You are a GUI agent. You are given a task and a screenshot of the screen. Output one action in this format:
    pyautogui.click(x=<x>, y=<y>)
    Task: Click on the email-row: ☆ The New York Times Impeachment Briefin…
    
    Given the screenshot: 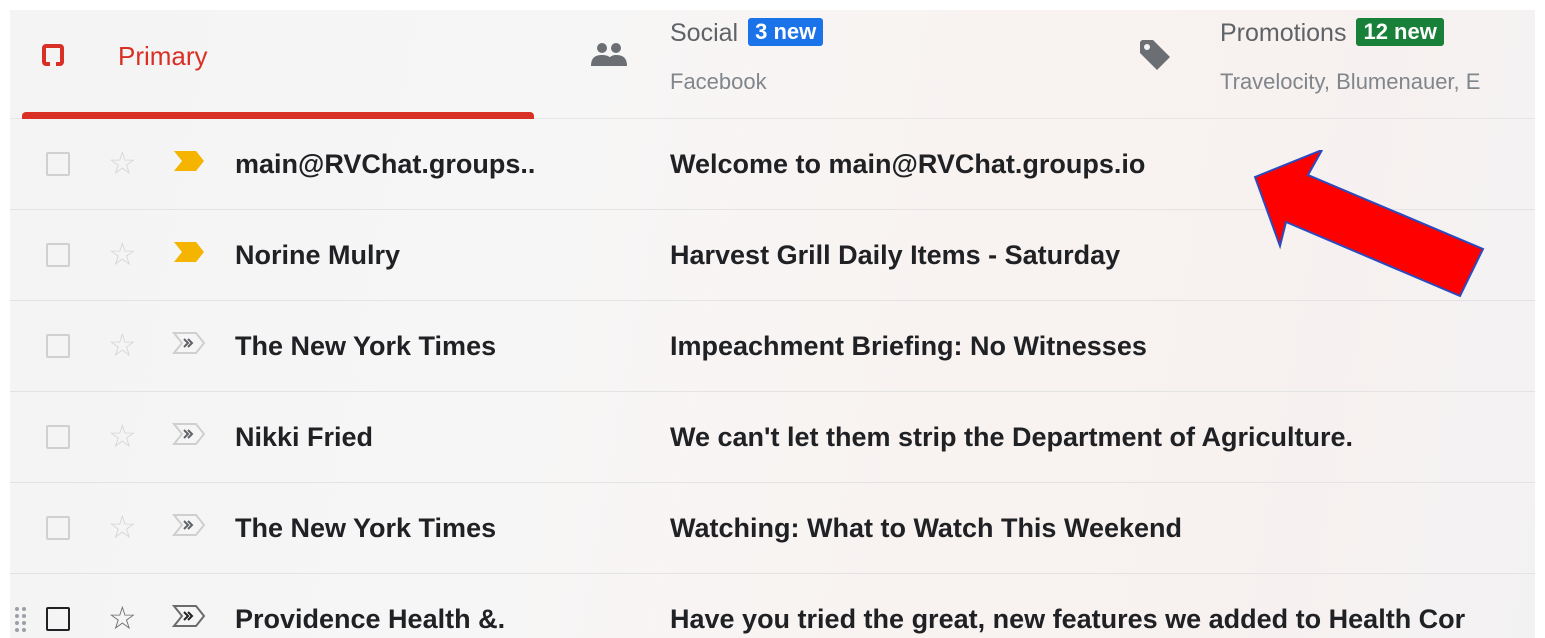 What is the action you would take?
    pyautogui.click(x=772, y=346)
    